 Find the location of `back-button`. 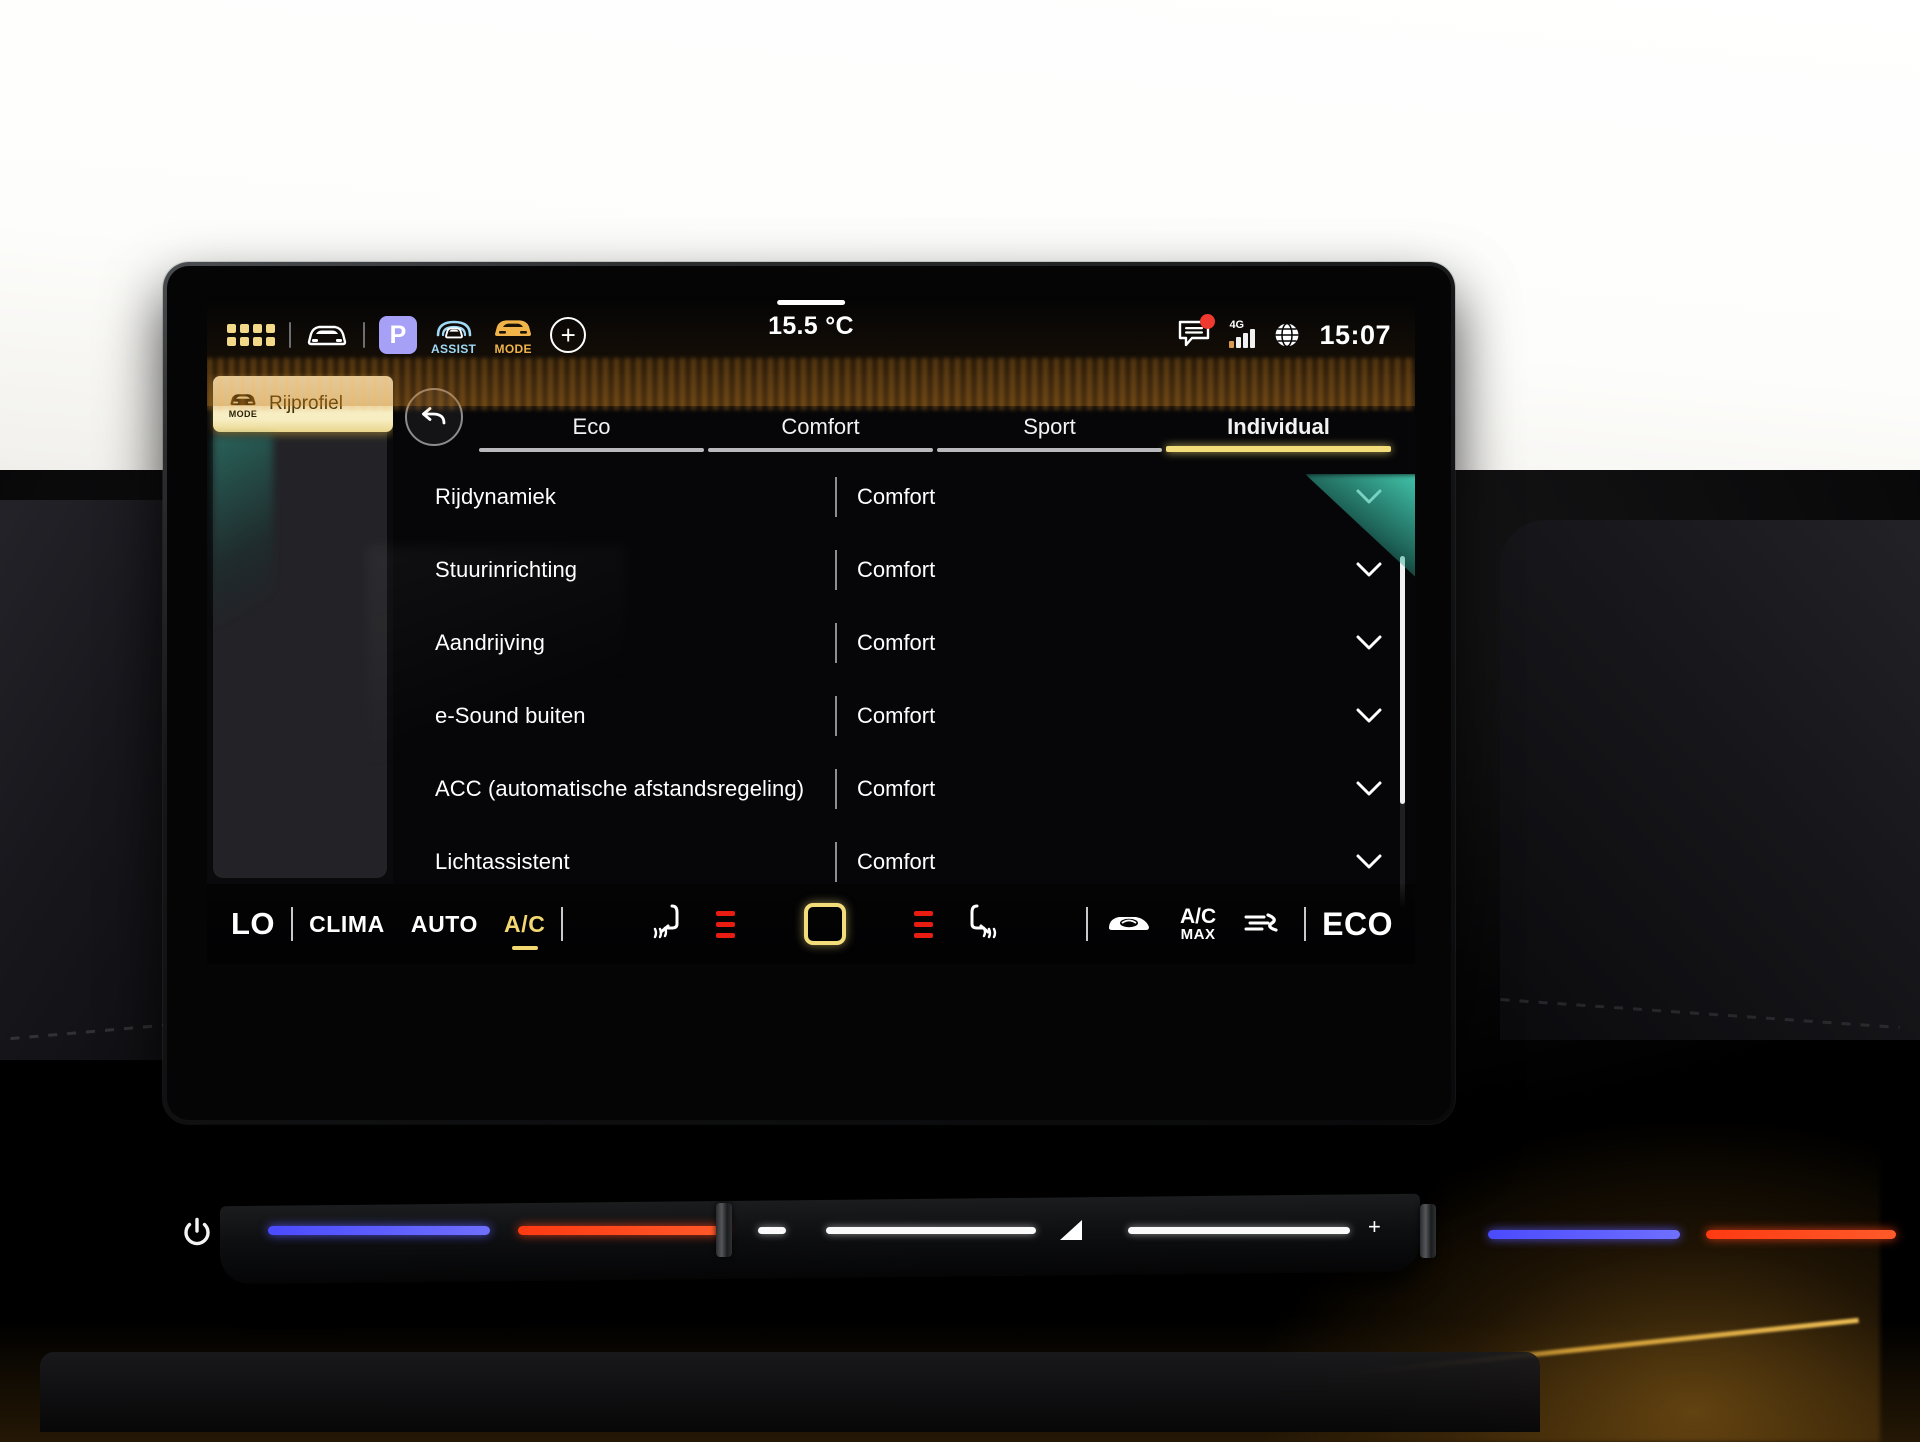

back-button is located at coordinates (434, 417).